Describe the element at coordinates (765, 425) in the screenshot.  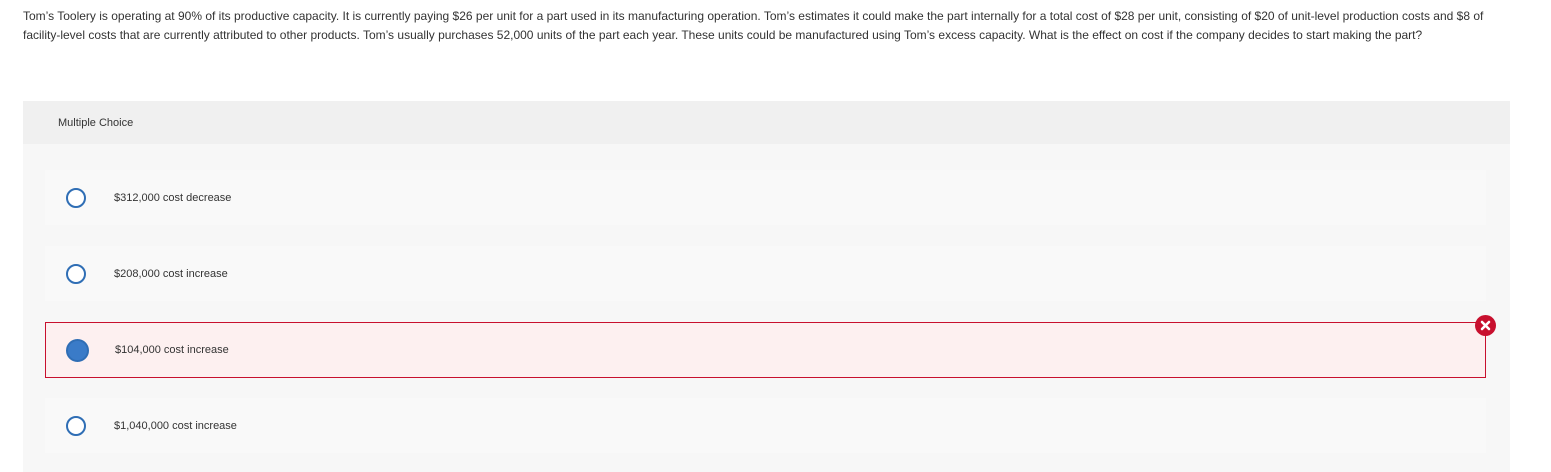
I see `choice-option-4: $1,040,000 cost increase` at that location.